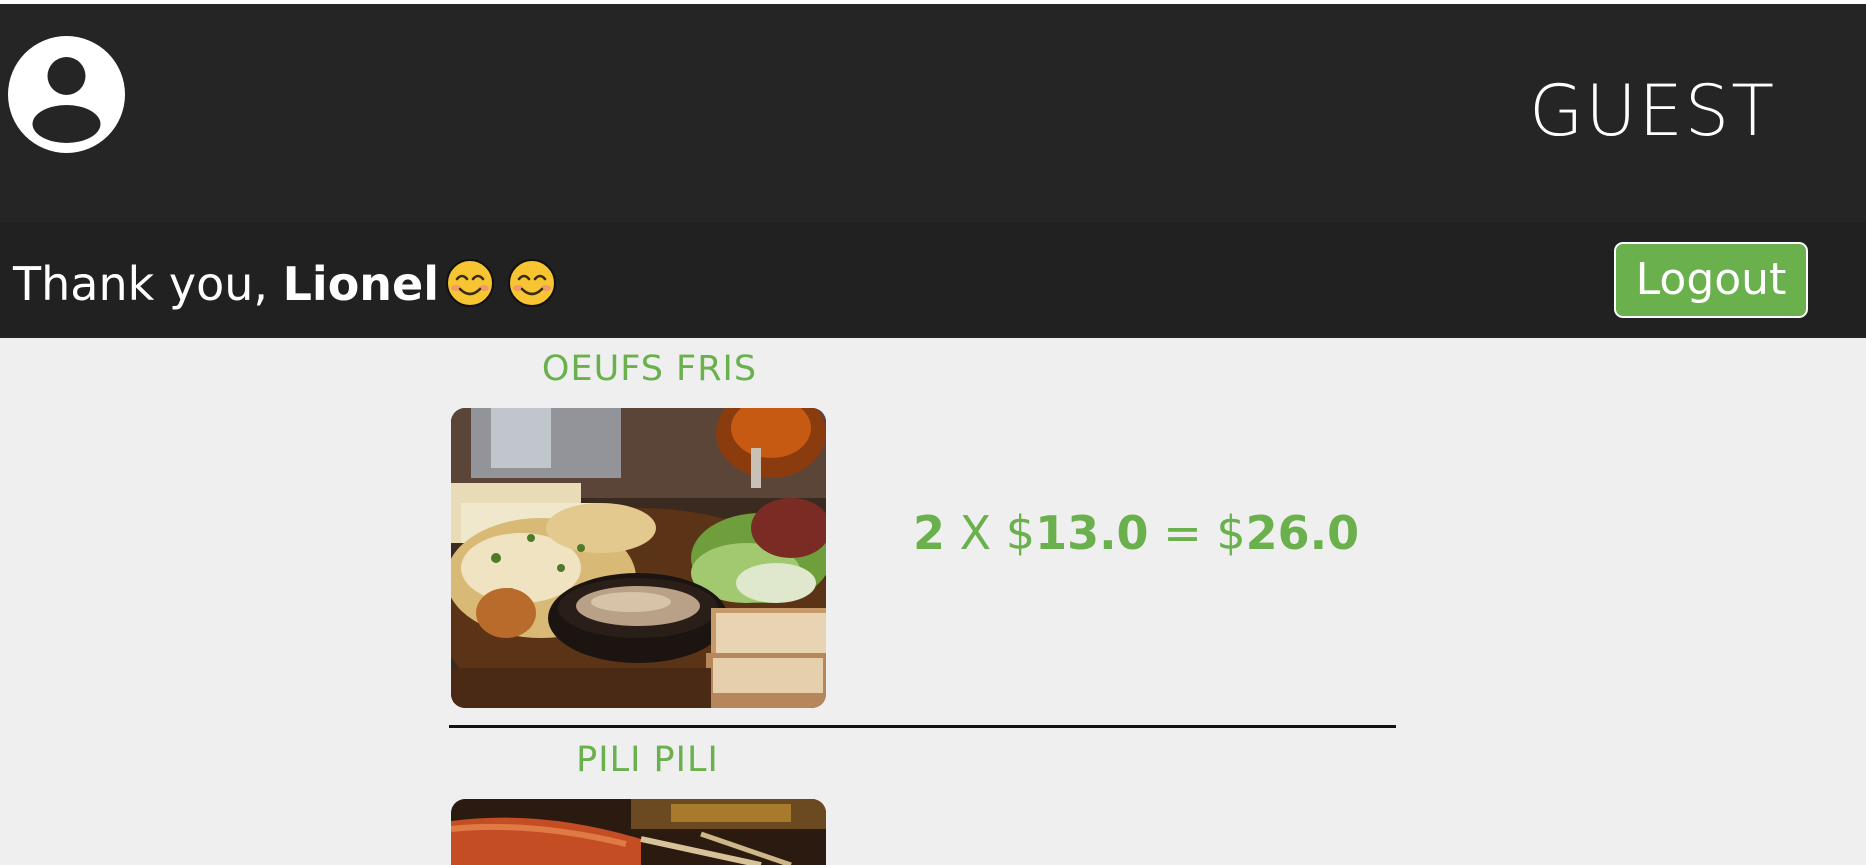 The height and width of the screenshot is (865, 1866). Describe the element at coordinates (1182, 533) in the screenshot. I see `equals-sign: =` at that location.